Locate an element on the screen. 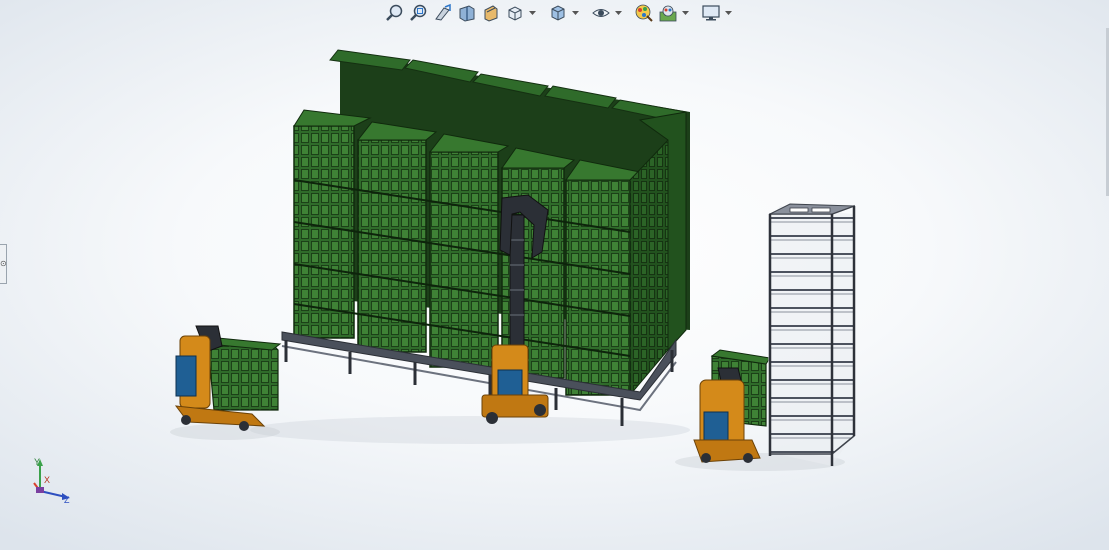 This screenshot has width=1109, height=550. robot-right is located at coordinates (732, 406).